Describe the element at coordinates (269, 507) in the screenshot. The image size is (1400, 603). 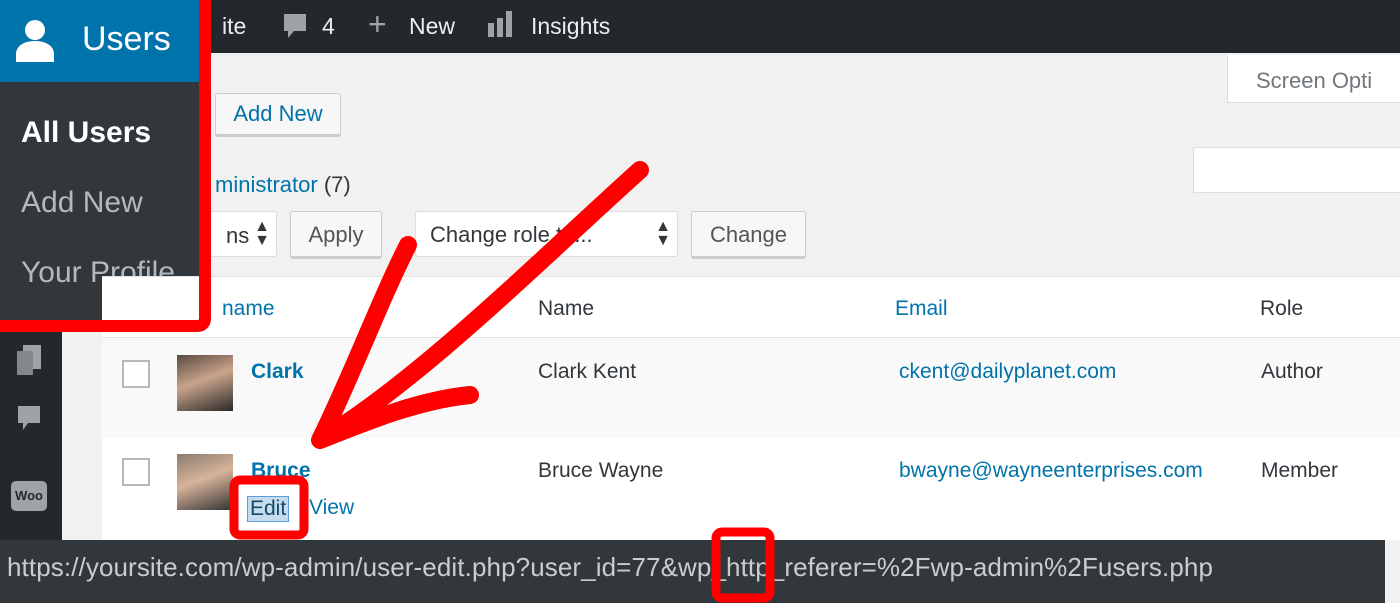
I see `annotation-box-edit` at that location.